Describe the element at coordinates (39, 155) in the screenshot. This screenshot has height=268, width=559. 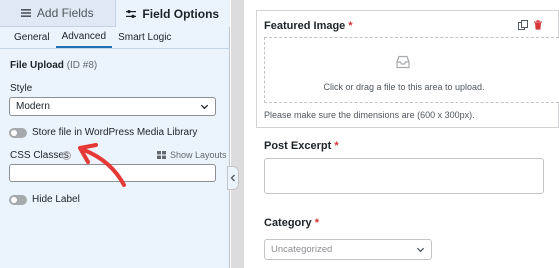
I see `css-classes-label: CSS Classes` at that location.